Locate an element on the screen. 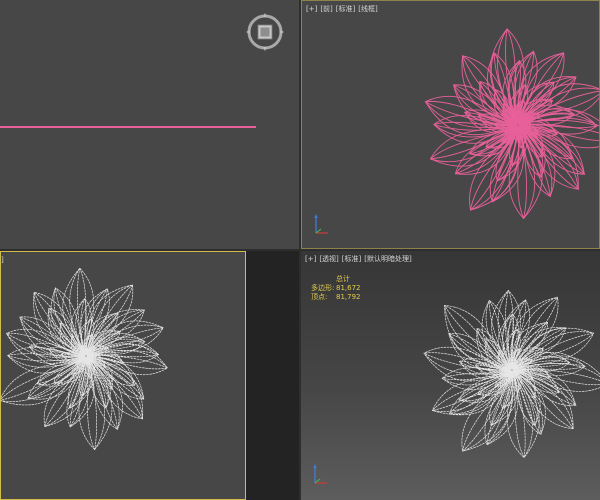 The width and height of the screenshot is (600, 500). viewport-label: [+] [透视] [标准] [默认明暗处理] is located at coordinates (360, 259).